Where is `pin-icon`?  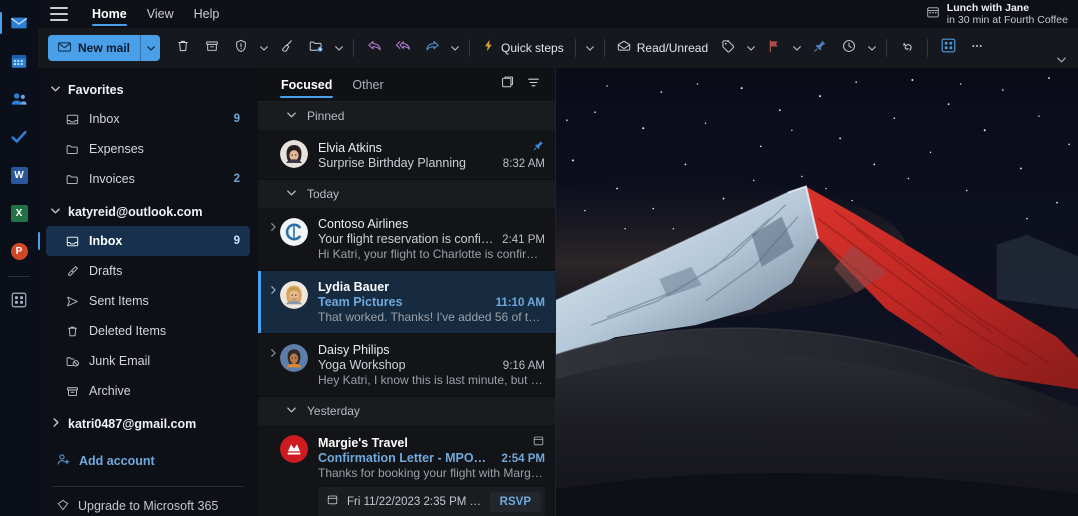
pin-icon is located at coordinates (538, 145).